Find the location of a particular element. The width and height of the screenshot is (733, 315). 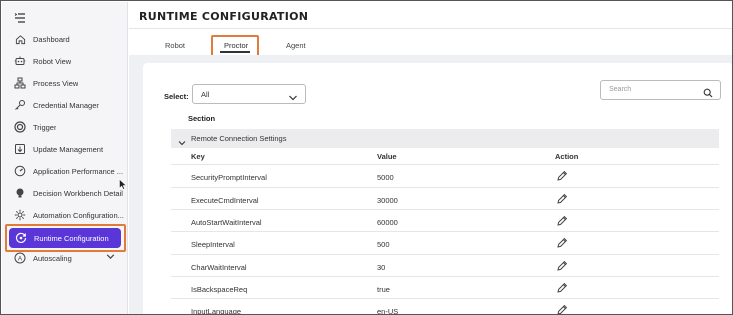

bulb-icon is located at coordinates (20, 193).